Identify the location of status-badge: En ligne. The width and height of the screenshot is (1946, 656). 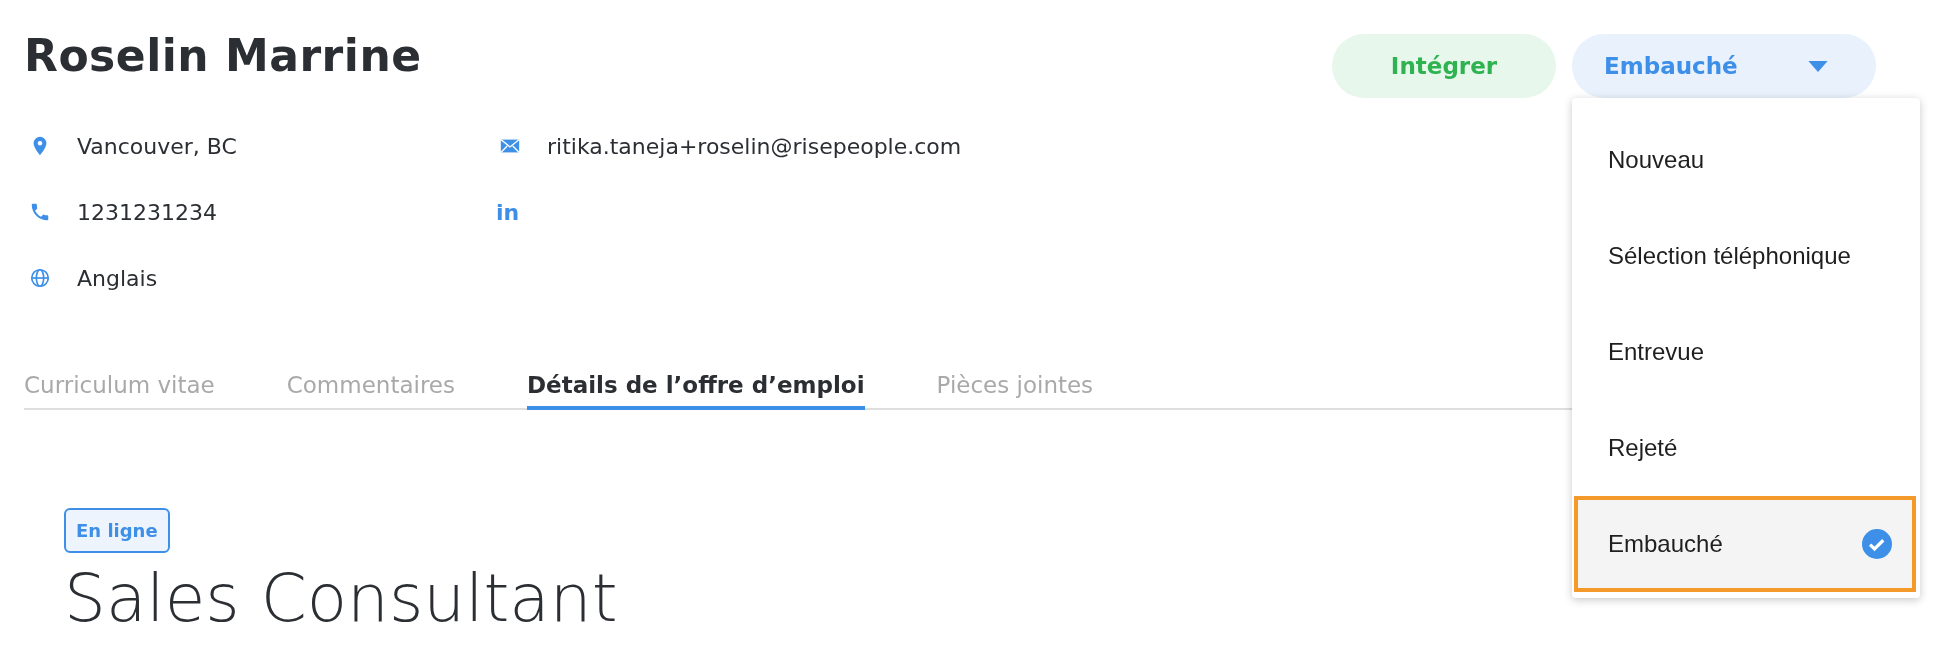
(117, 530).